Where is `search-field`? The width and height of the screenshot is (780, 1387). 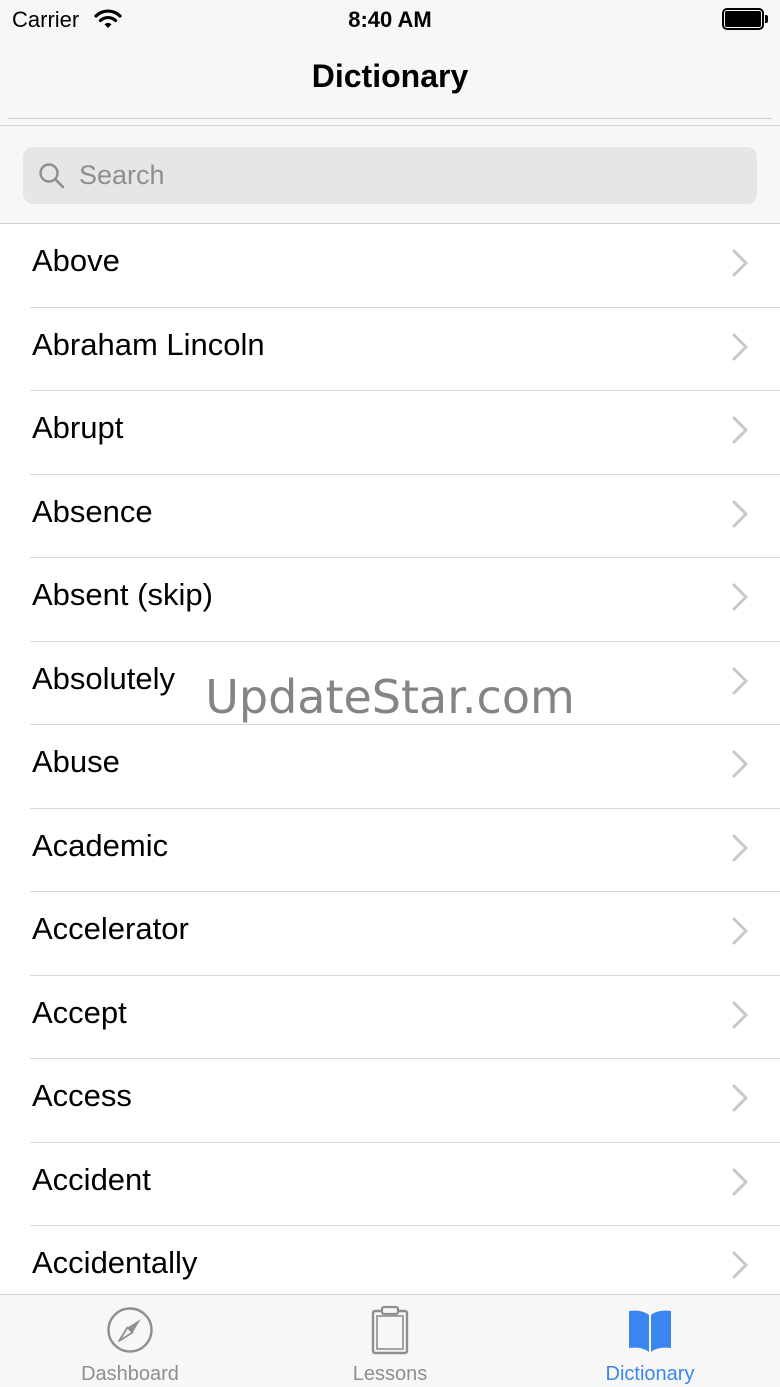
search-field is located at coordinates (390, 175).